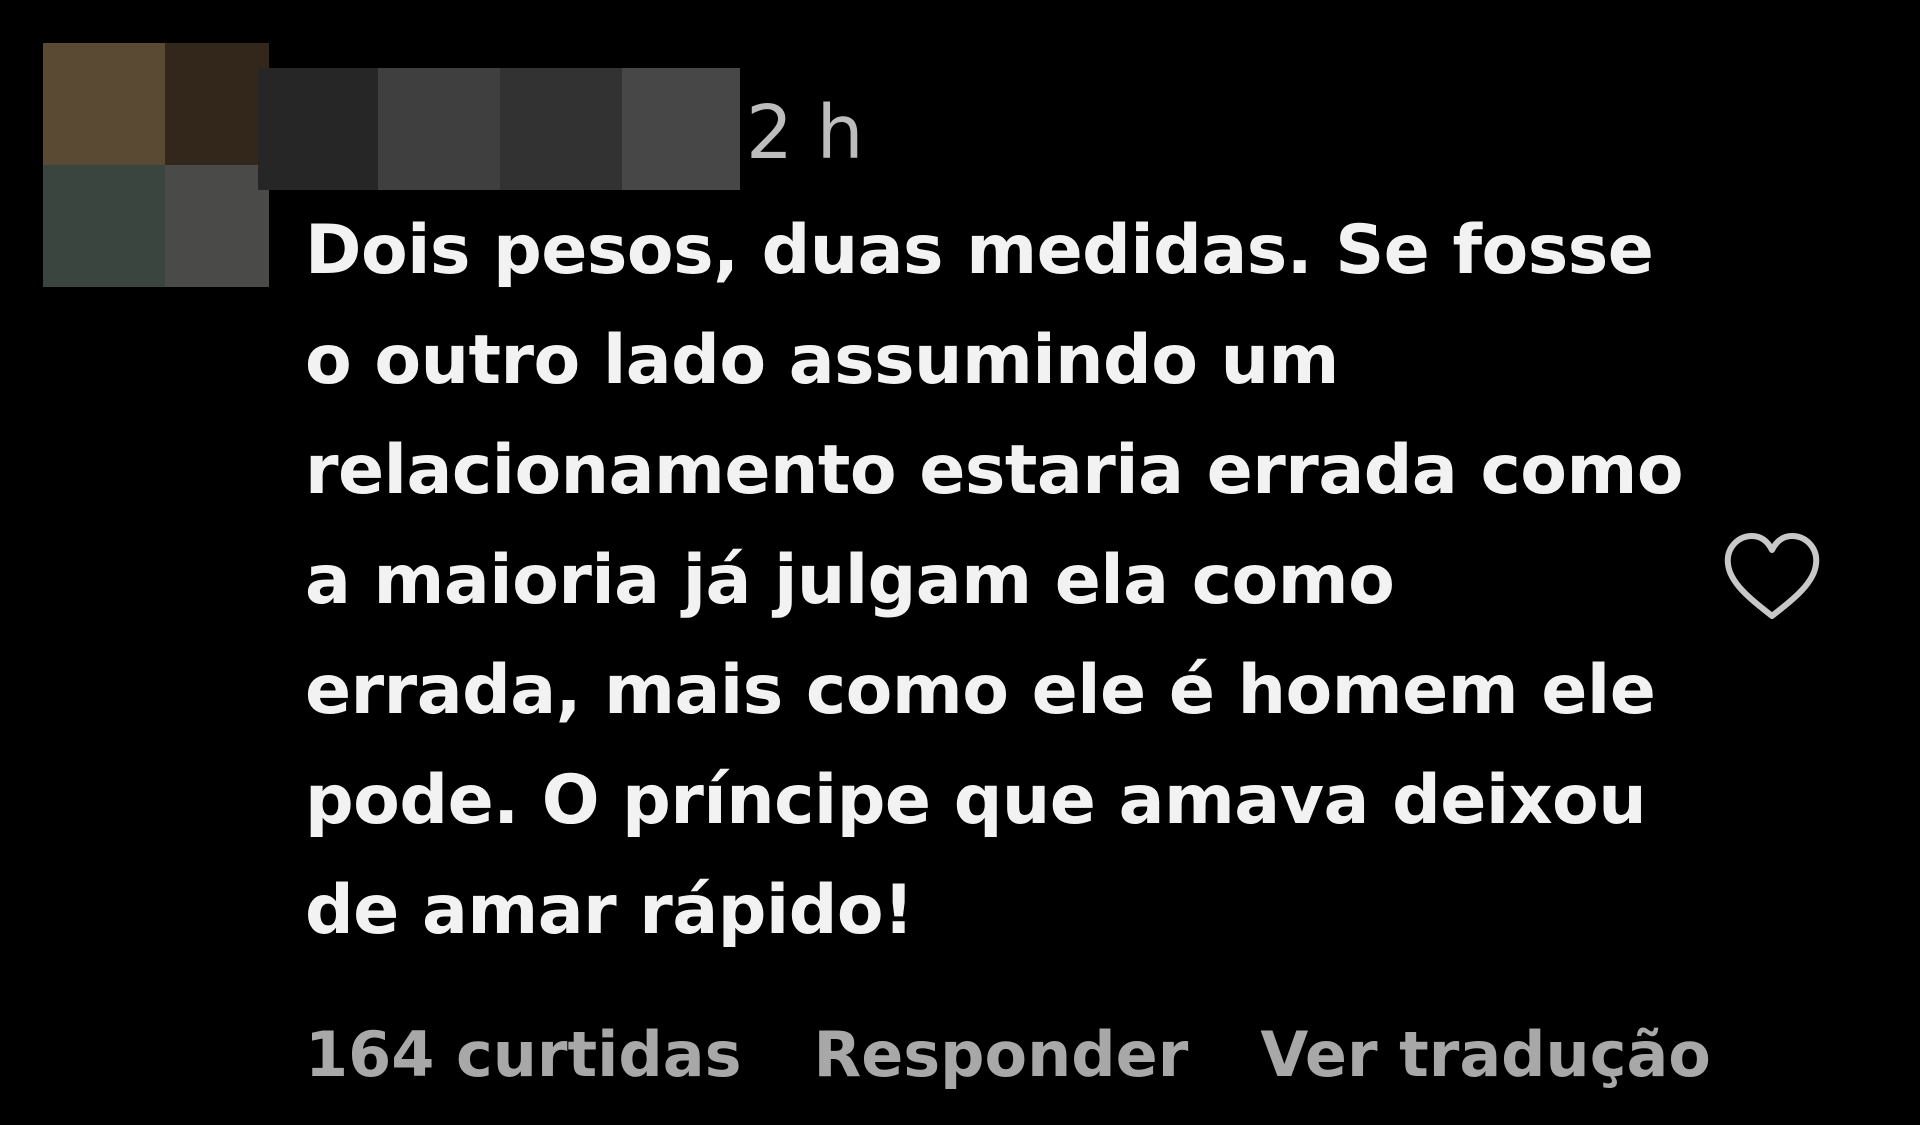  I want to click on reply-button: Responder, so click(1000, 1055).